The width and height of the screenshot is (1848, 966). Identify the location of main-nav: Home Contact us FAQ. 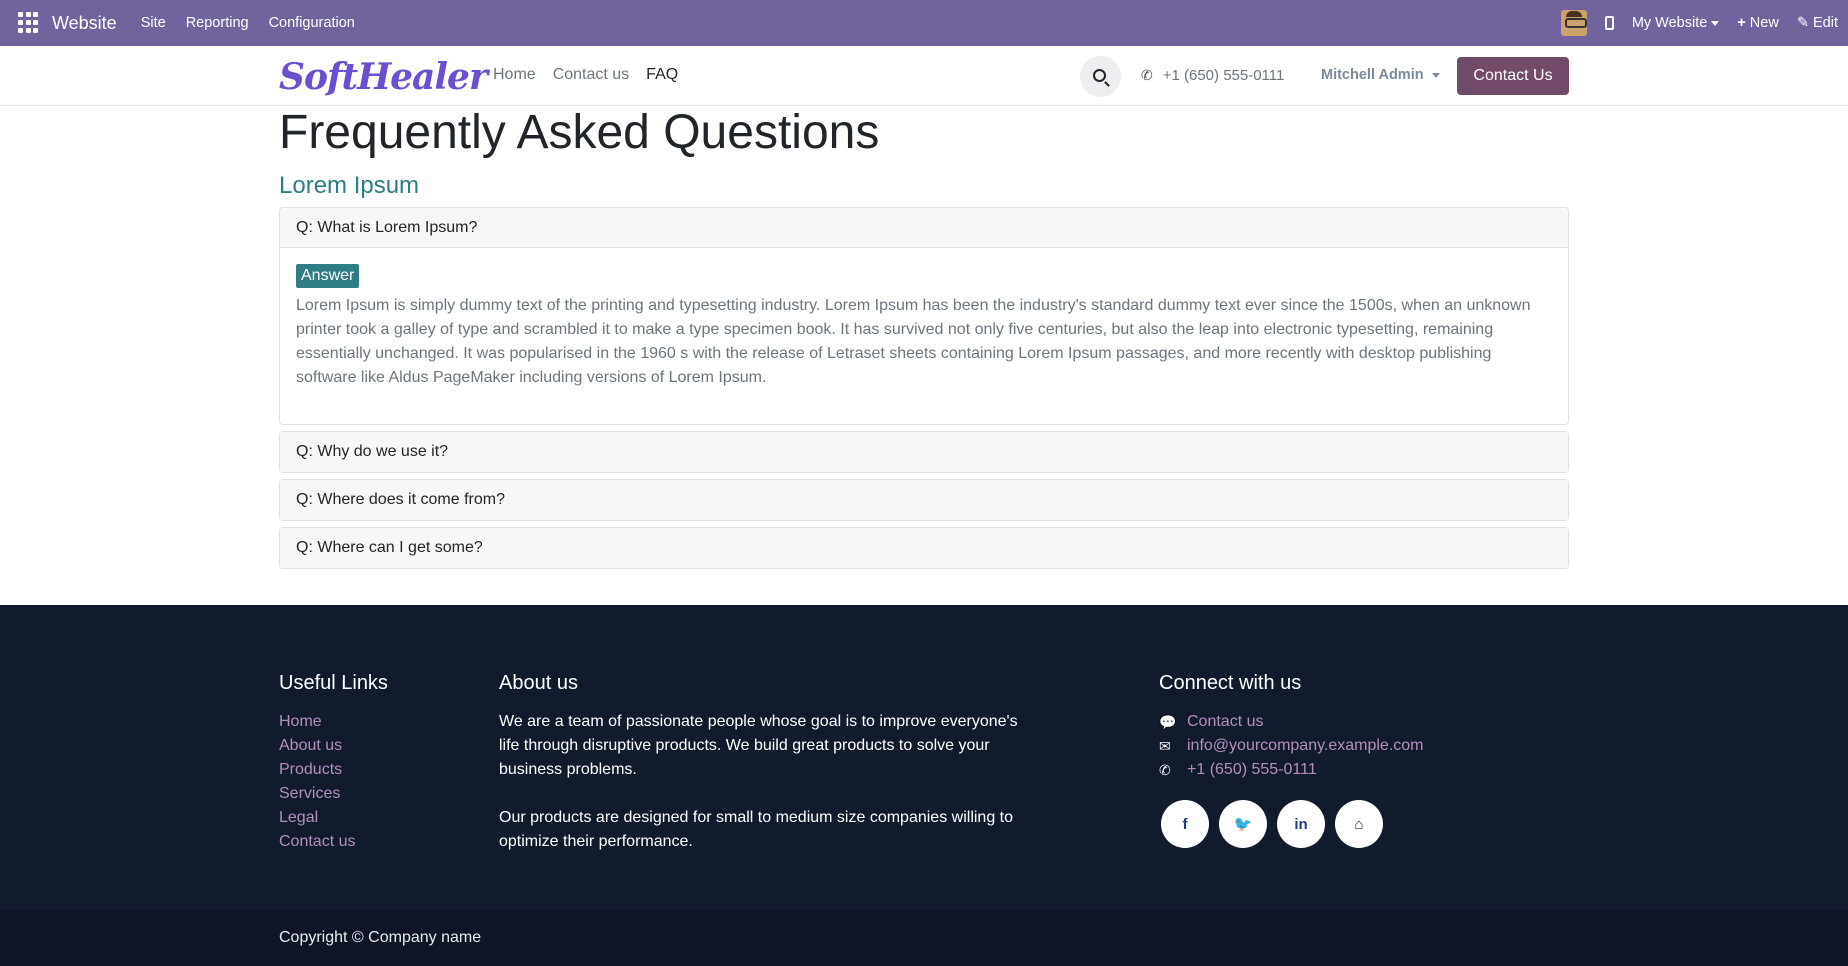
(585, 75).